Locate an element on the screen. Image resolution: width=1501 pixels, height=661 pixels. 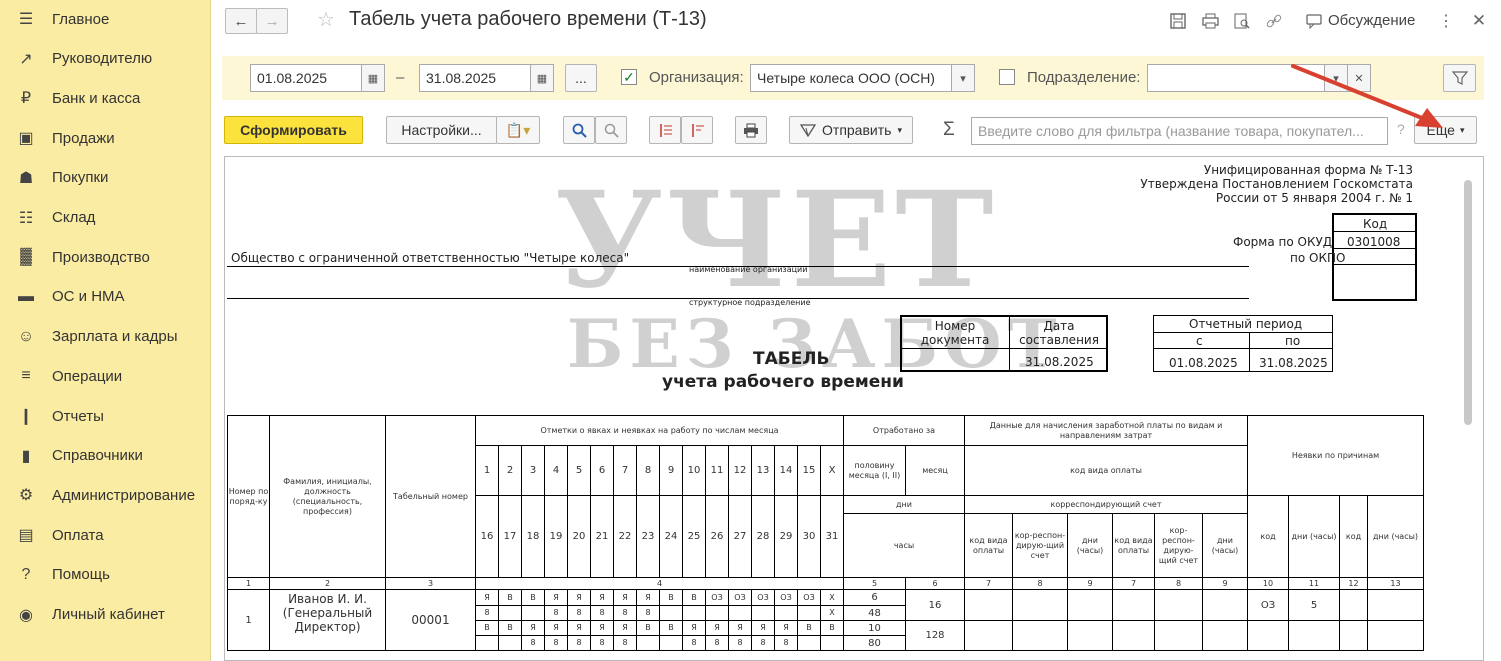
discussion-icon is located at coordinates (1314, 21).